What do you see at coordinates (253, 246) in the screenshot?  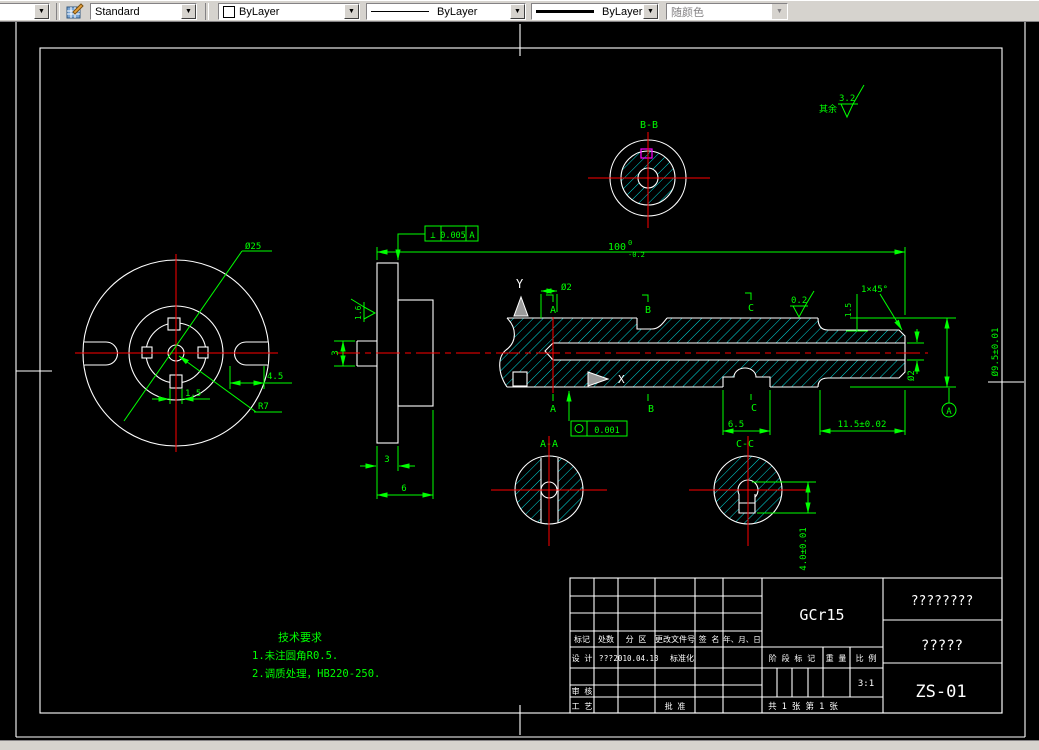 I see `dim-dia25: Ø25` at bounding box center [253, 246].